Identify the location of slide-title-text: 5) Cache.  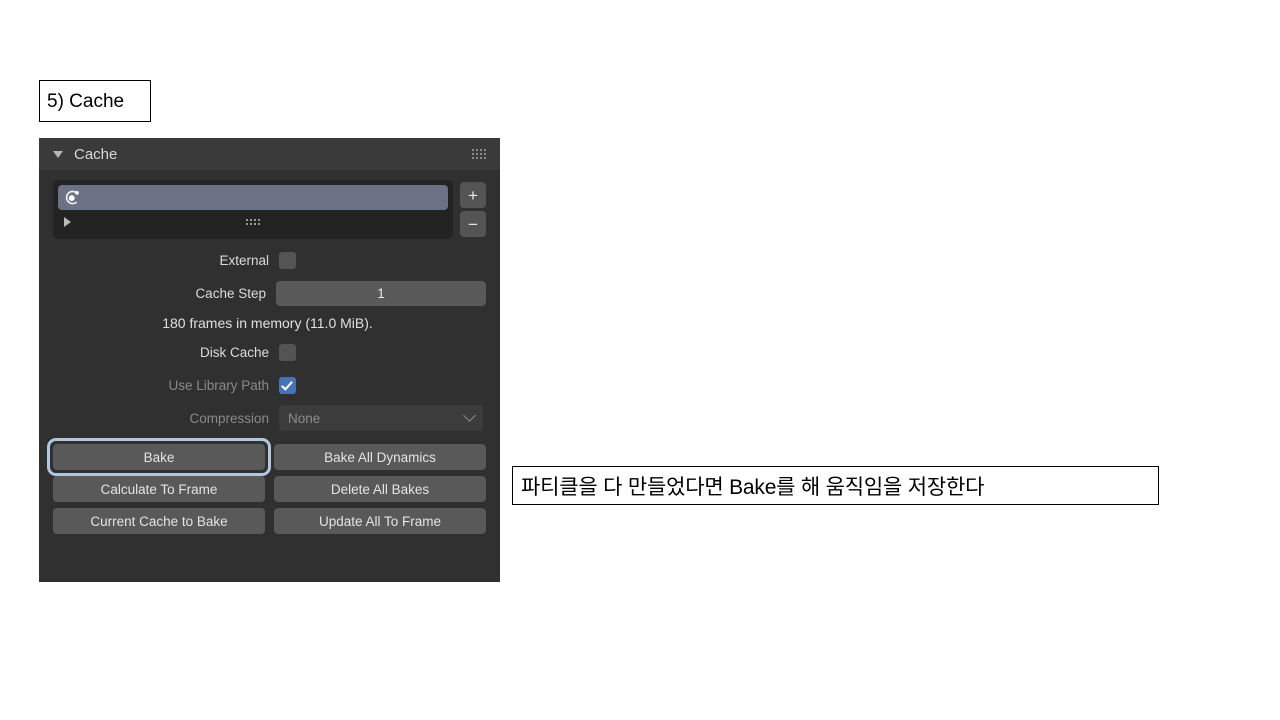
(86, 101).